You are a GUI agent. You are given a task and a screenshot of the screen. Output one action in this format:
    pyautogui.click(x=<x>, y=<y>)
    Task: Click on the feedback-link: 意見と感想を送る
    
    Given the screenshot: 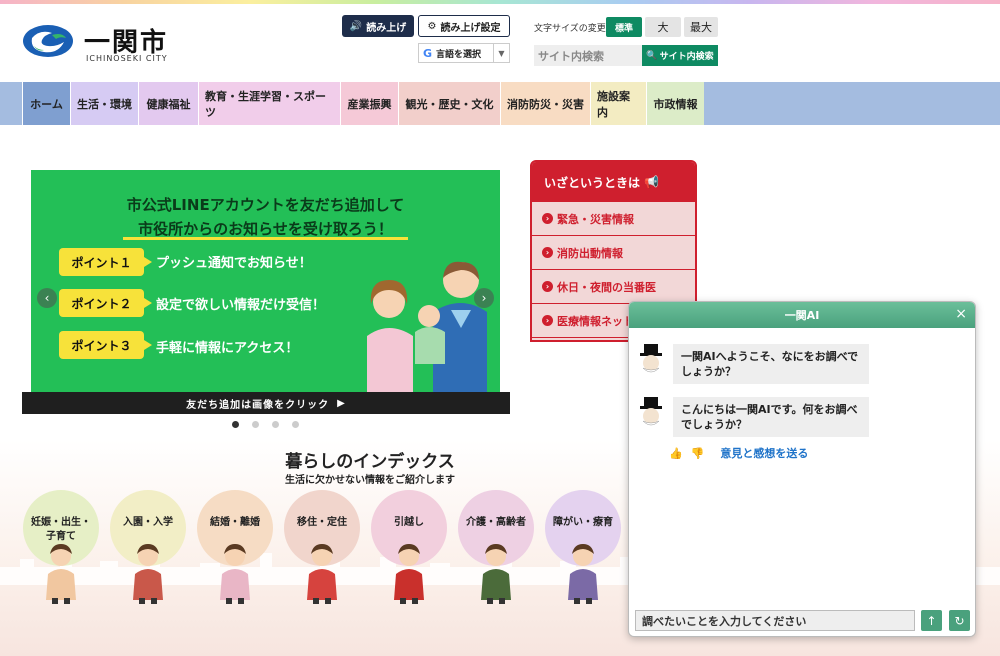 What is the action you would take?
    pyautogui.click(x=764, y=453)
    